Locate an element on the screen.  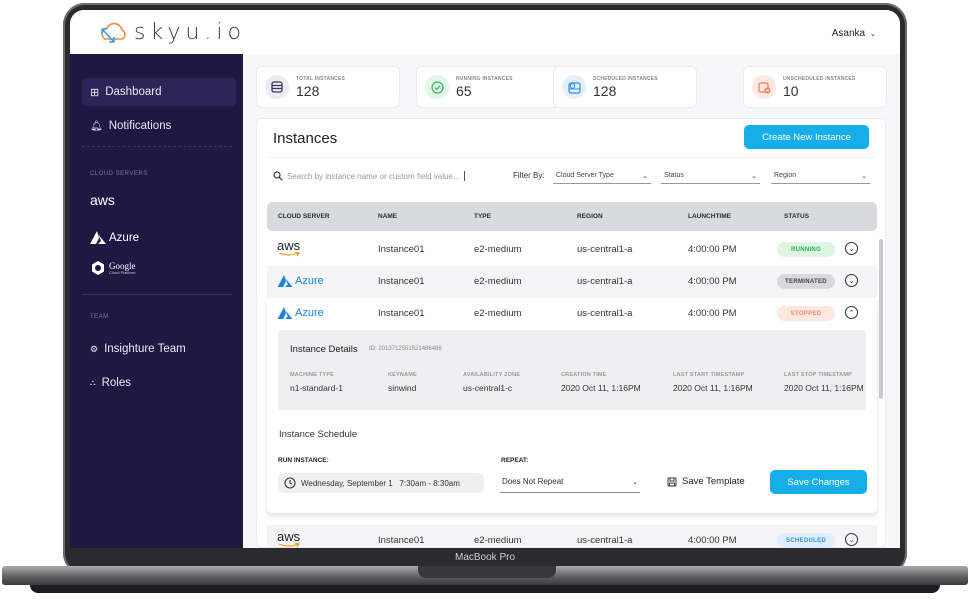
device-label: MacBook Pro is located at coordinates (485, 557).